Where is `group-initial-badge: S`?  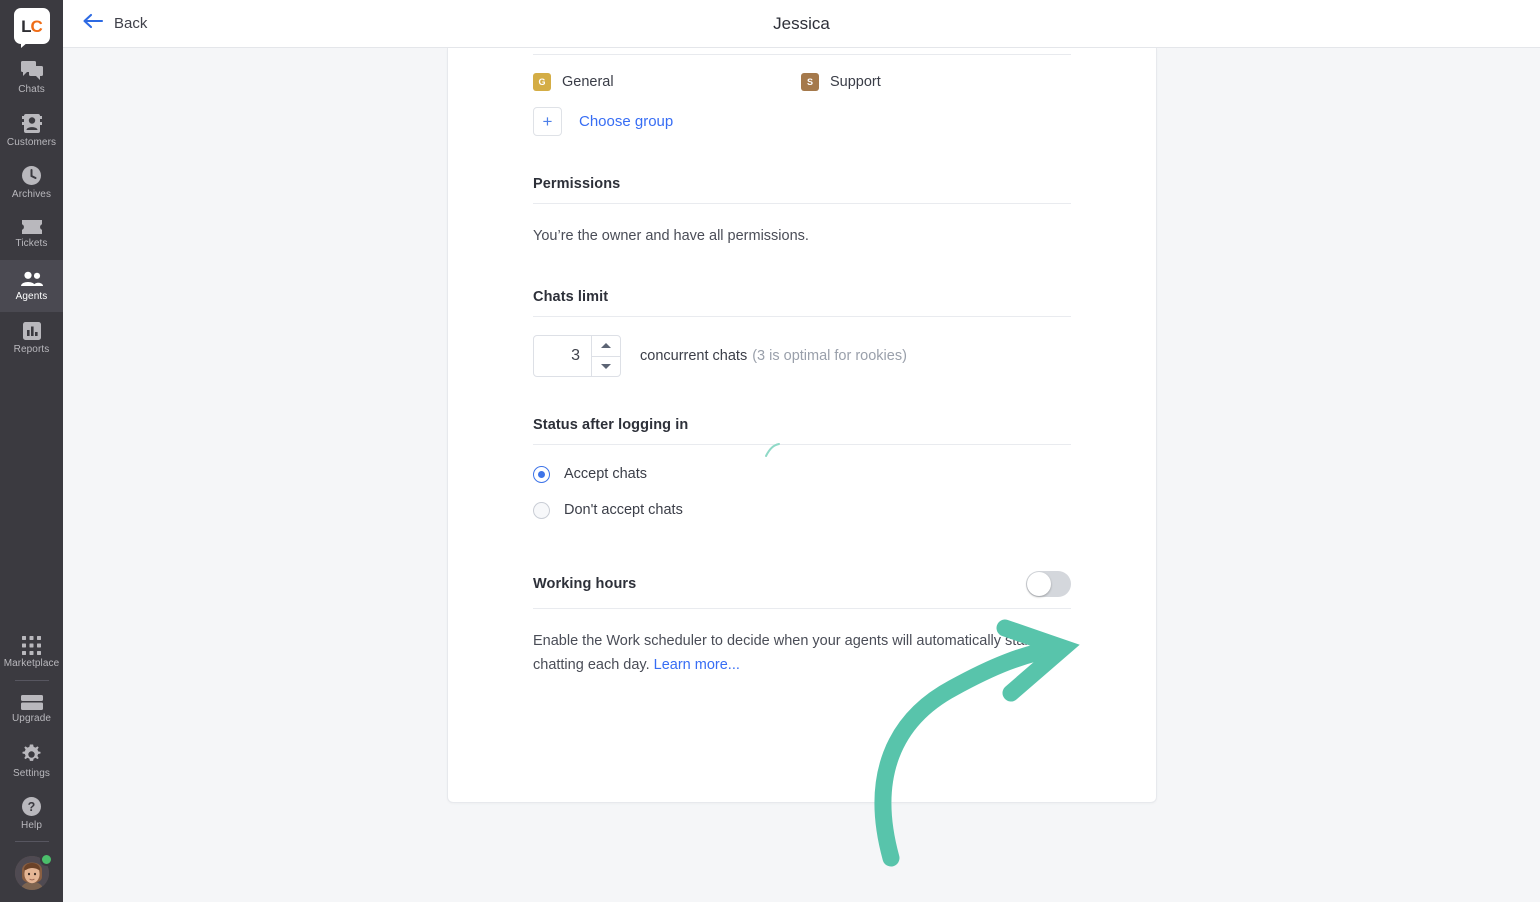 group-initial-badge: S is located at coordinates (810, 82).